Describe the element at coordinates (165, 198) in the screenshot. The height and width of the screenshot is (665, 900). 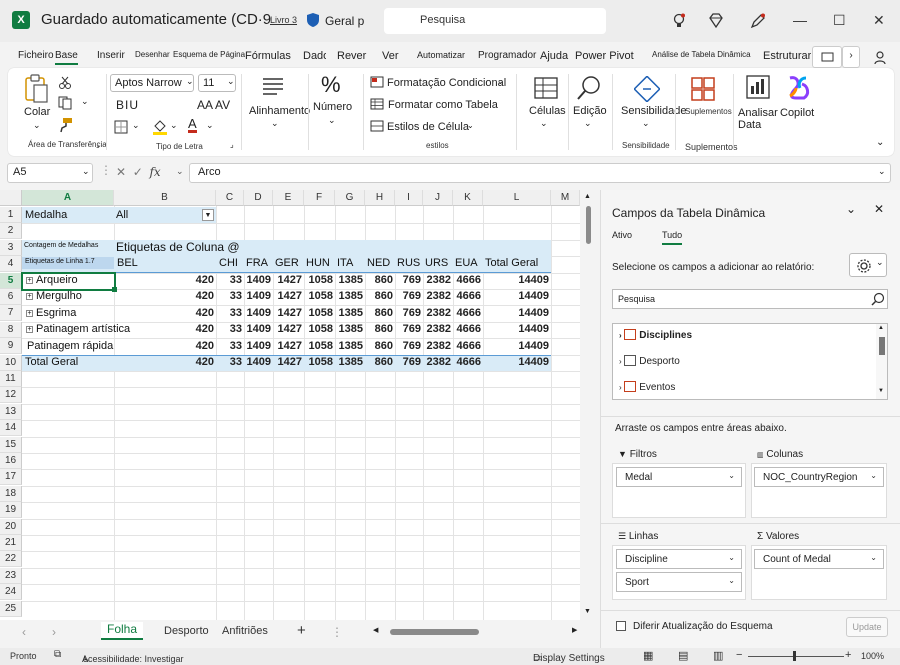
I see `column-header-b: B` at that location.